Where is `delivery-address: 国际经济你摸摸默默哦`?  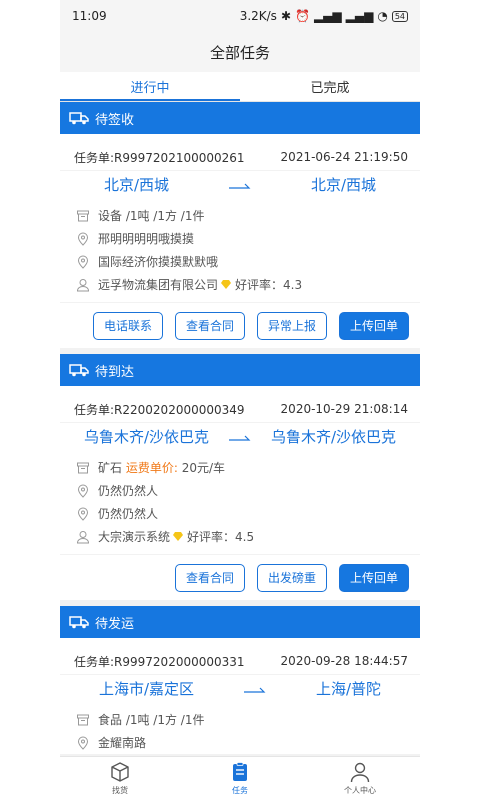
delivery-address: 国际经济你摸摸默默哦 is located at coordinates (158, 262).